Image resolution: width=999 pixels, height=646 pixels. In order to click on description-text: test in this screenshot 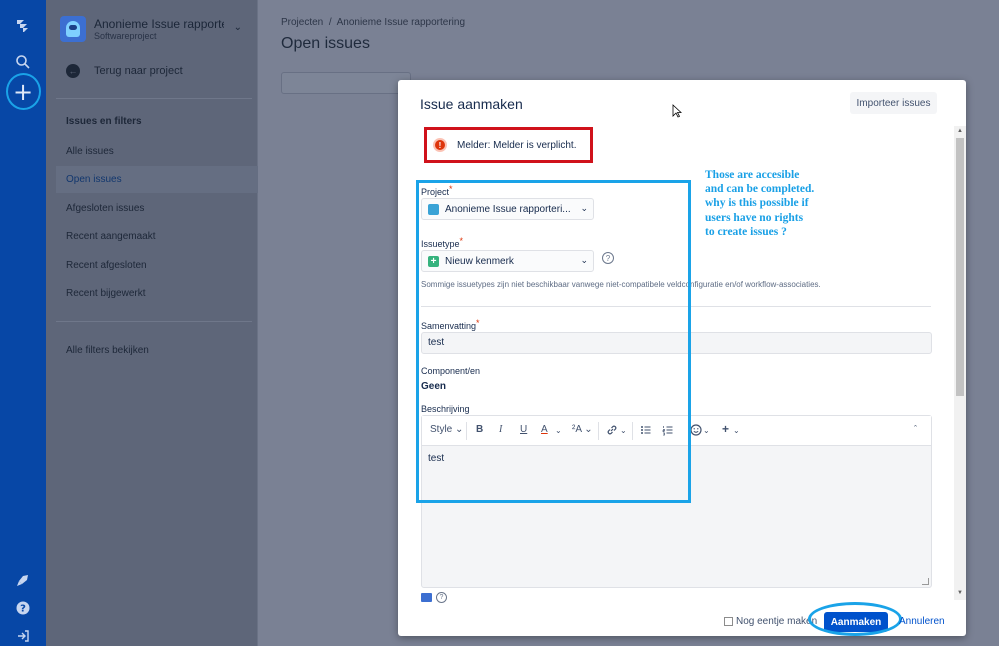, I will do `click(436, 458)`.